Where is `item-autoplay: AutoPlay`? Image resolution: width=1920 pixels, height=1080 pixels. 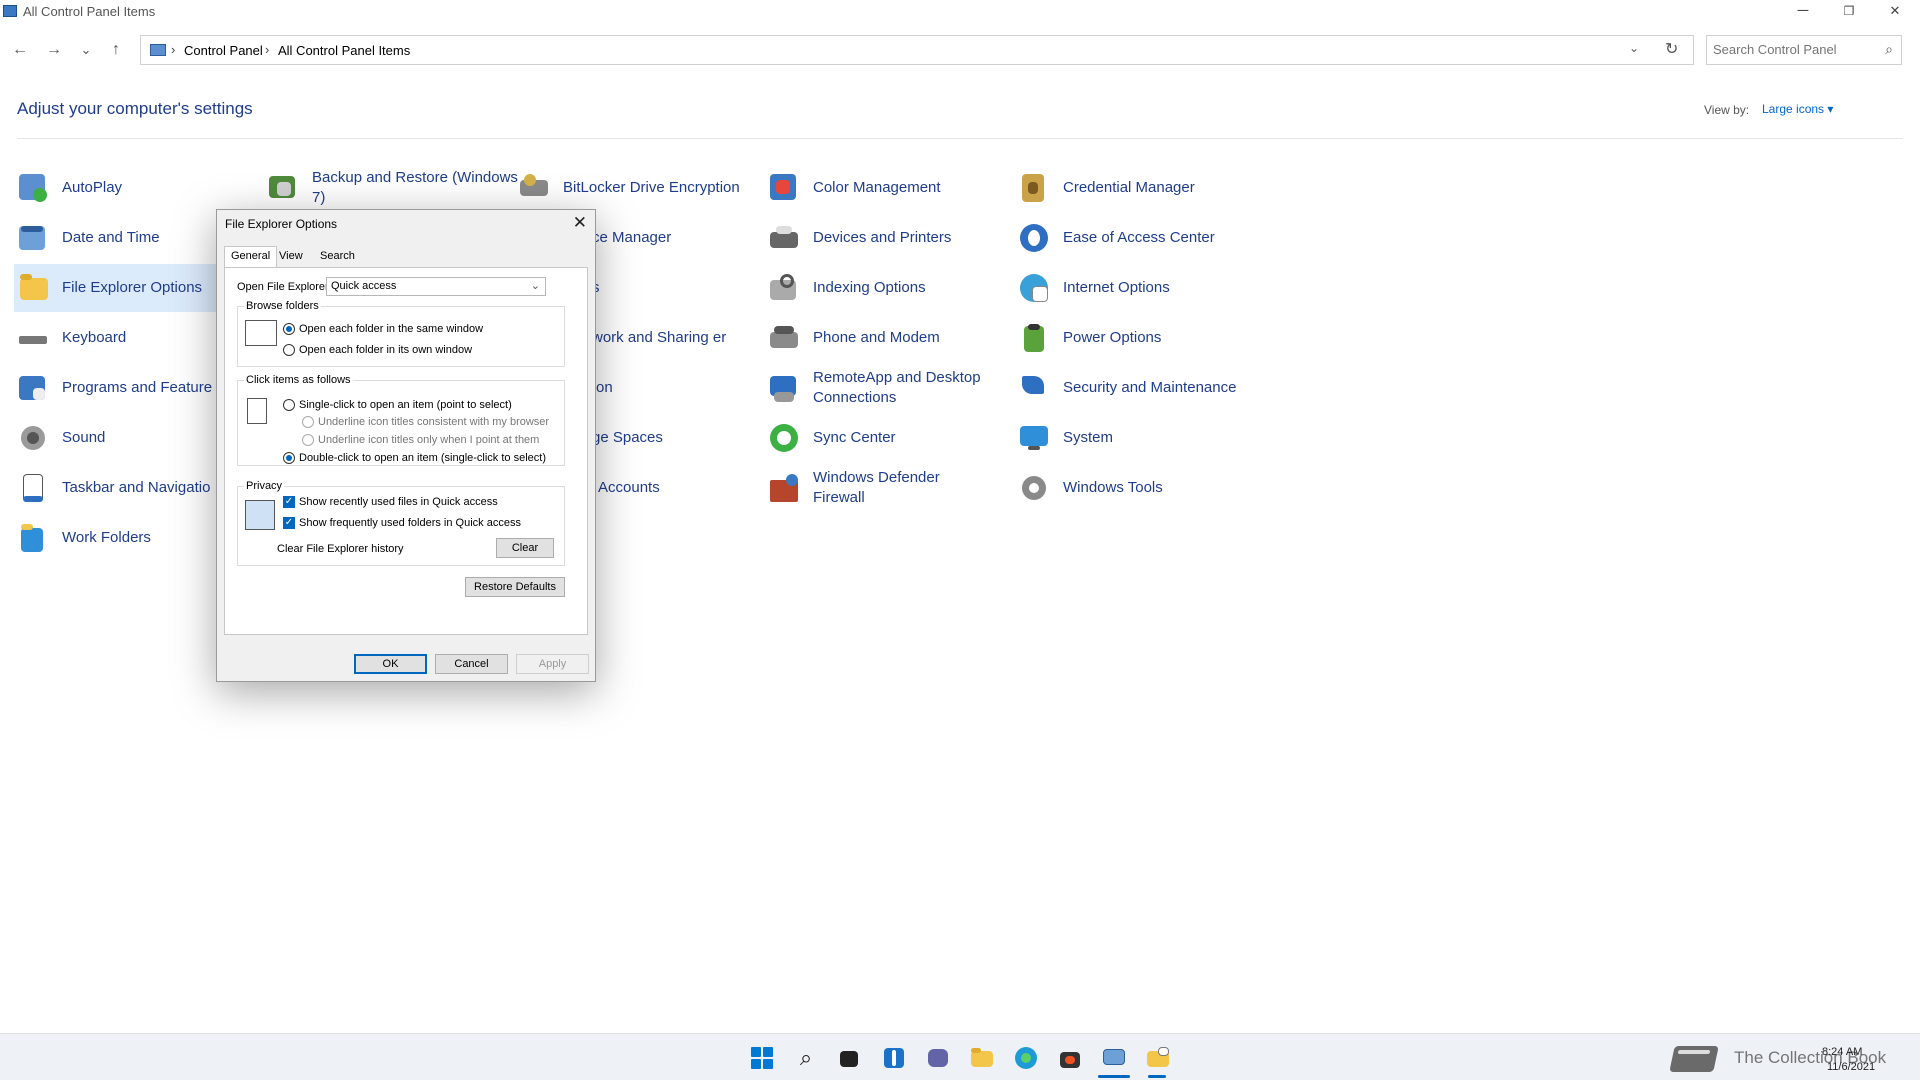
item-autoplay: AutoPlay is located at coordinates (117, 188).